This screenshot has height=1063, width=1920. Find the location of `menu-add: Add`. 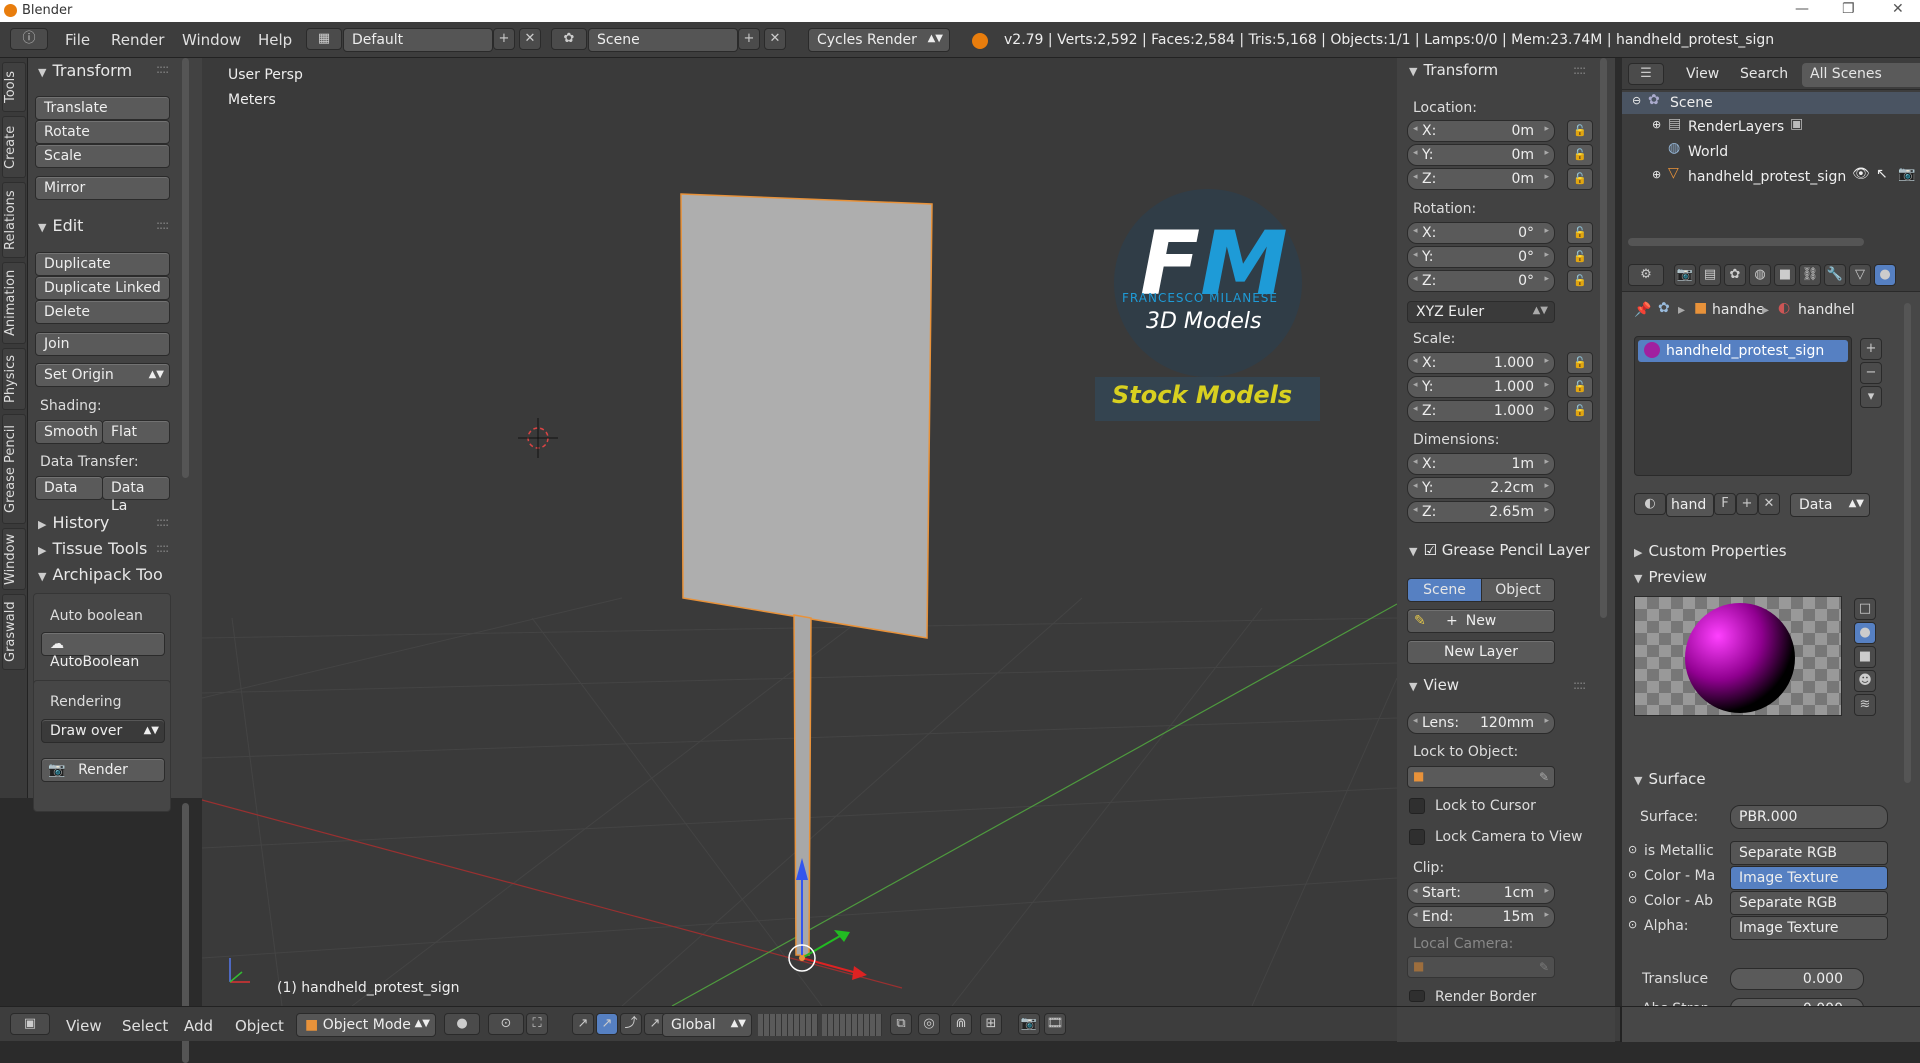

menu-add: Add is located at coordinates (198, 1026).